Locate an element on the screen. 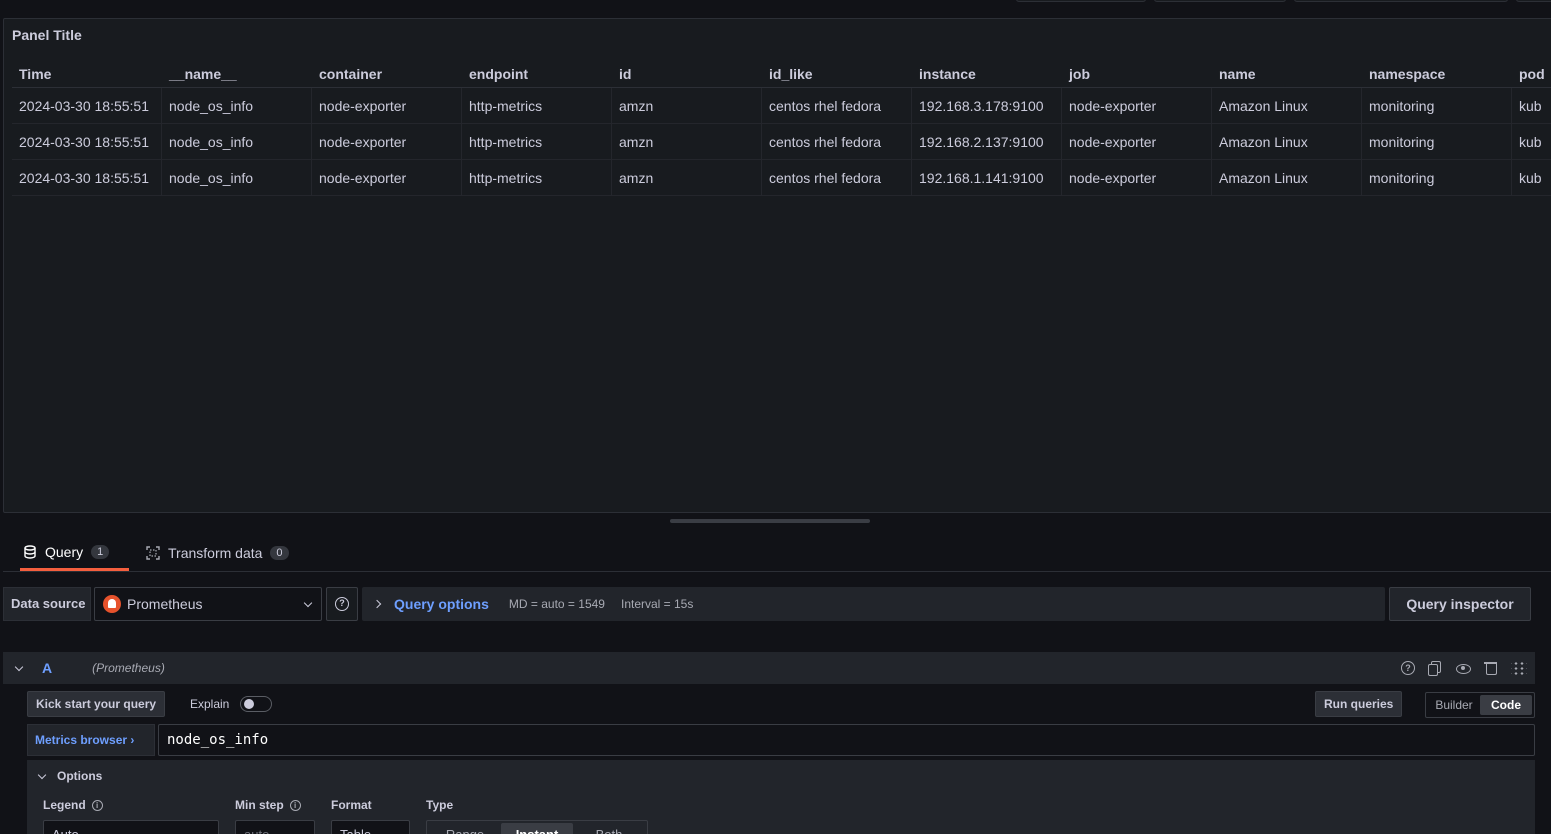 The height and width of the screenshot is (834, 1551). duplicate-icon is located at coordinates (1435, 668).